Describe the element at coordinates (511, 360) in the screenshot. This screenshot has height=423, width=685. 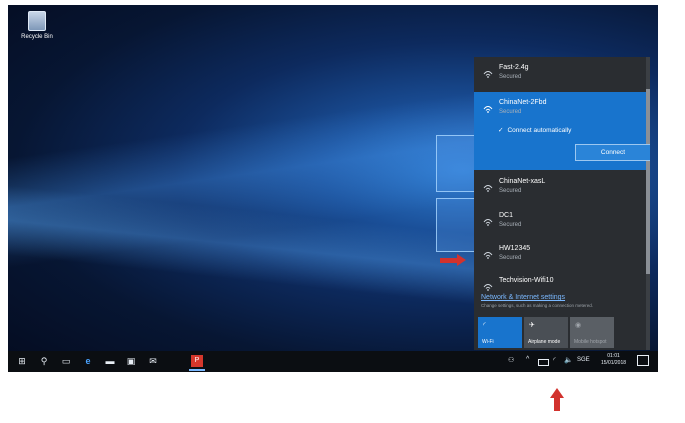
I see `people-icon: ⚇` at that location.